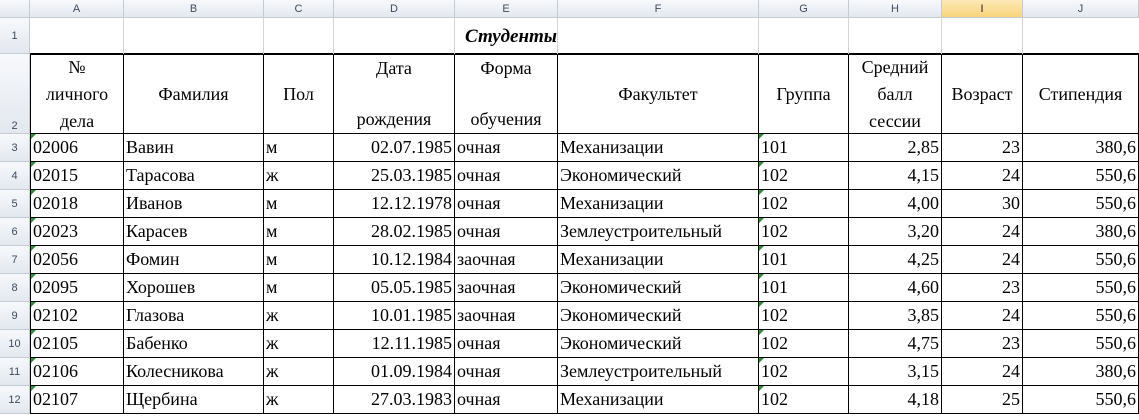 The image size is (1139, 420). Describe the element at coordinates (194, 344) in the screenshot. I see `cell-b10: Бабенко` at that location.